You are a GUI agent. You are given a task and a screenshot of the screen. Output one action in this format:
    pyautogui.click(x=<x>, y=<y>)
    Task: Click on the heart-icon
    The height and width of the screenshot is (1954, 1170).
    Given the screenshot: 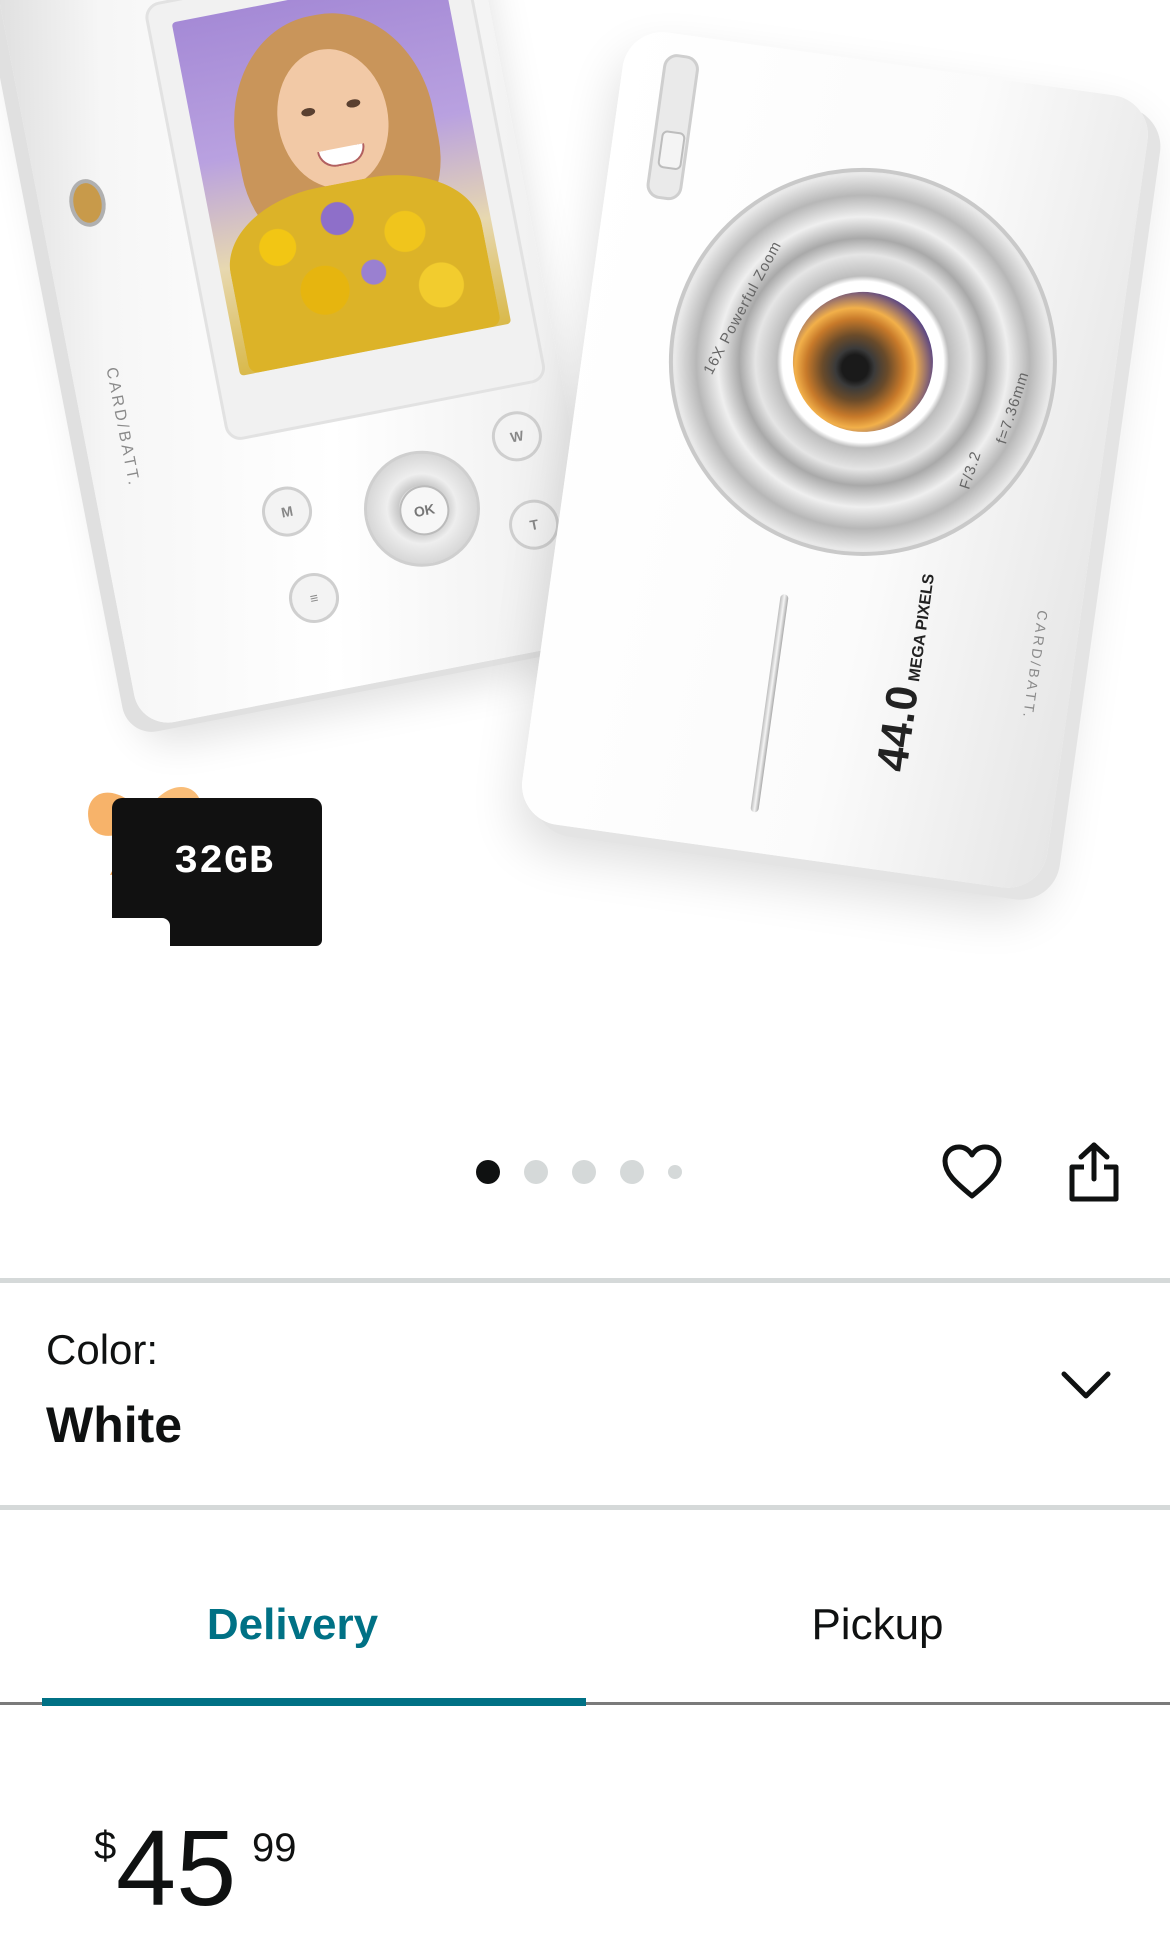 What is the action you would take?
    pyautogui.click(x=972, y=1171)
    